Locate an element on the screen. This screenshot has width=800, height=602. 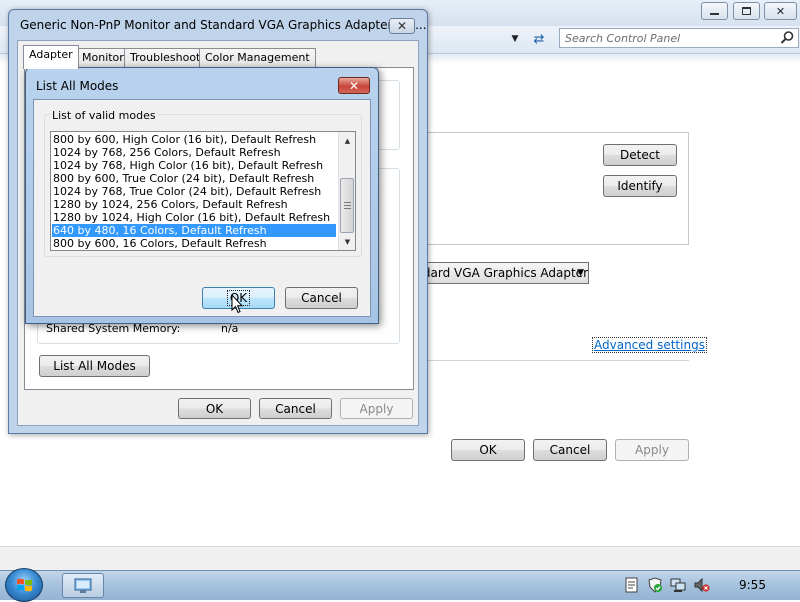
address-dropdown: ▼ is located at coordinates (515, 39).